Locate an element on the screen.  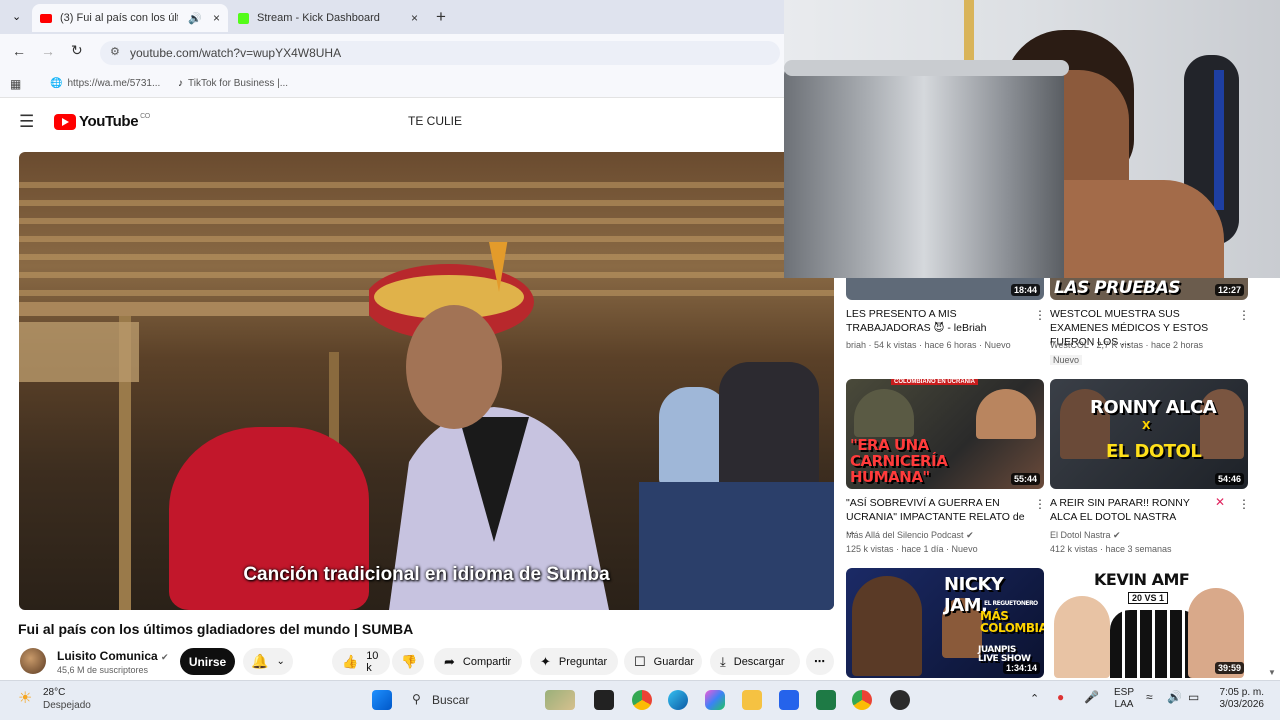
rec-meta: WestCOL · 2,7 K vistas · hace 2 horas is located at coordinates (1127, 345).